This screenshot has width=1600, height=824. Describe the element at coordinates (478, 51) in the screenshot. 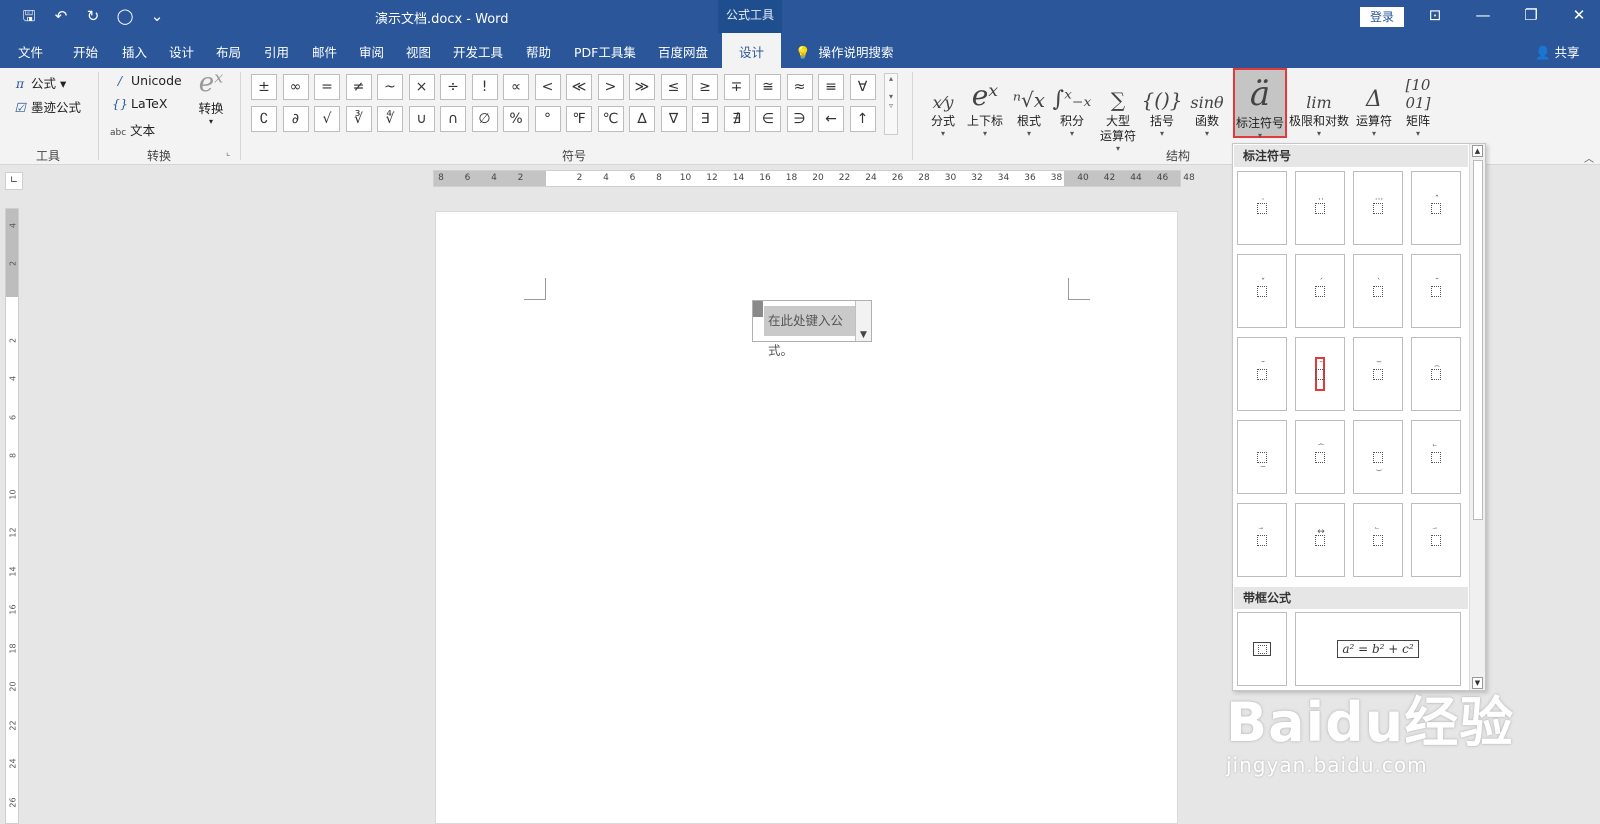

I see `tab-9: 开发工具` at that location.